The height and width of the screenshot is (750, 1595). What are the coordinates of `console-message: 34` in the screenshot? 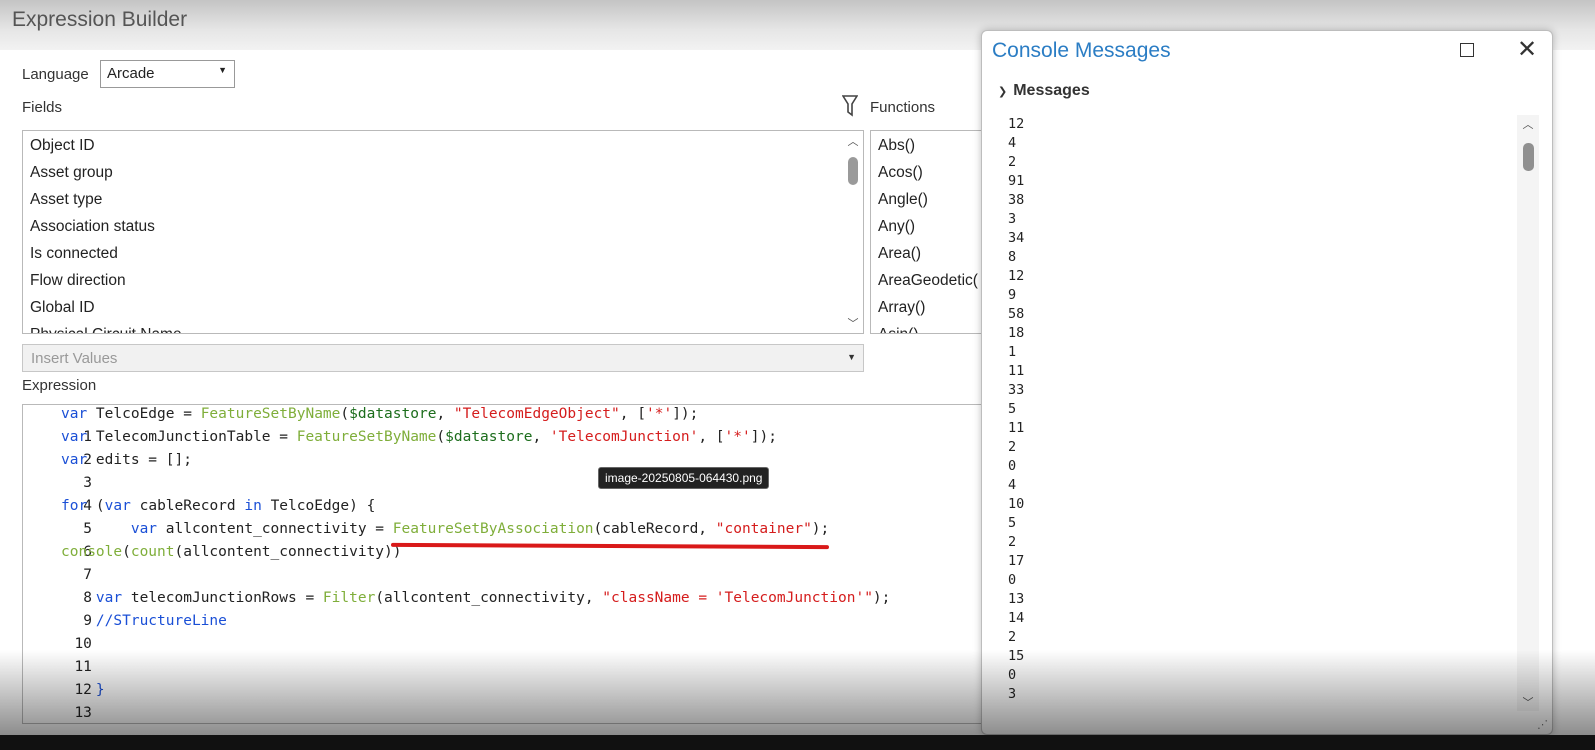 It's located at (1016, 238).